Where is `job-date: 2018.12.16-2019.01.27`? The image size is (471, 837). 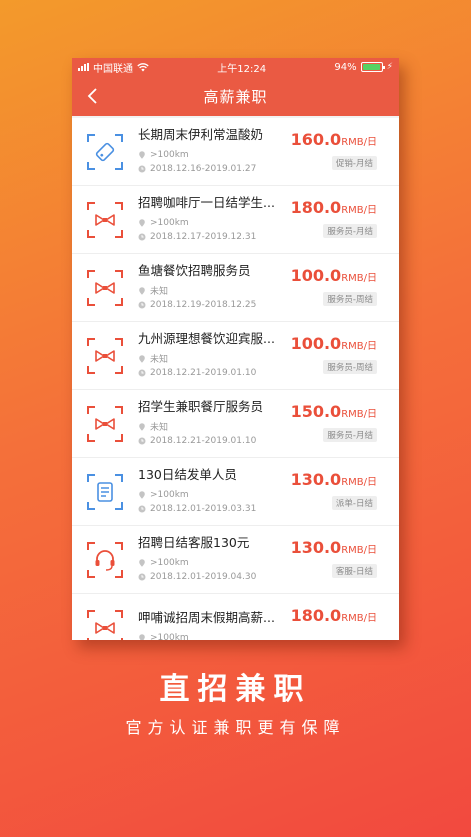 job-date: 2018.12.16-2019.01.27 is located at coordinates (203, 168).